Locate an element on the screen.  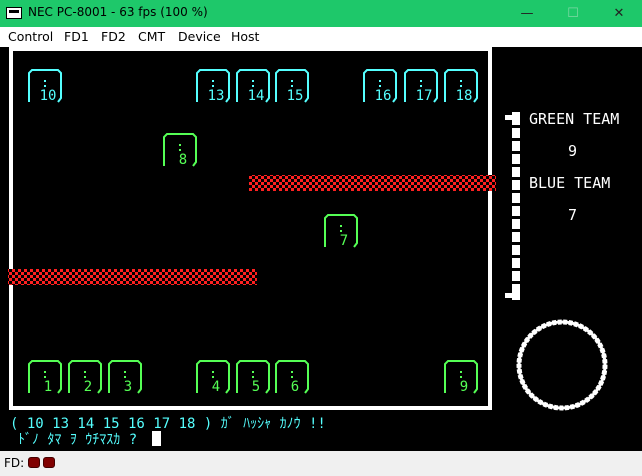
green-team-label: GREEN TEAM is located at coordinates (574, 119).